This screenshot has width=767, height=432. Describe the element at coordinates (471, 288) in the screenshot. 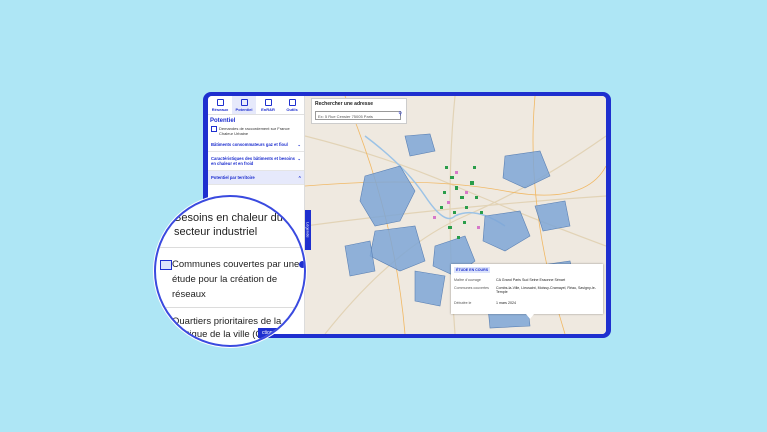

I see `popup-key: Communes couvertes` at that location.